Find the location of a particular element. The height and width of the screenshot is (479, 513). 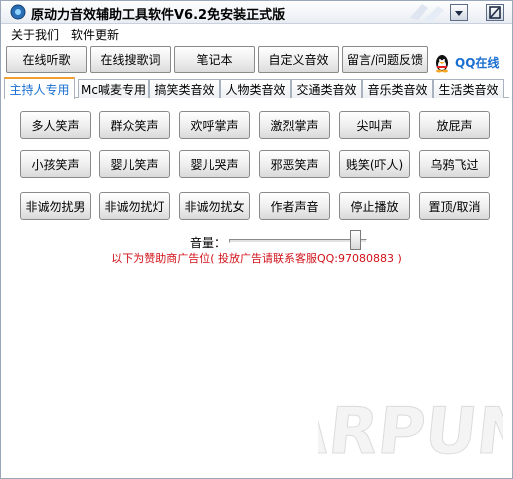

volume-label: 音量： is located at coordinates (208, 243).